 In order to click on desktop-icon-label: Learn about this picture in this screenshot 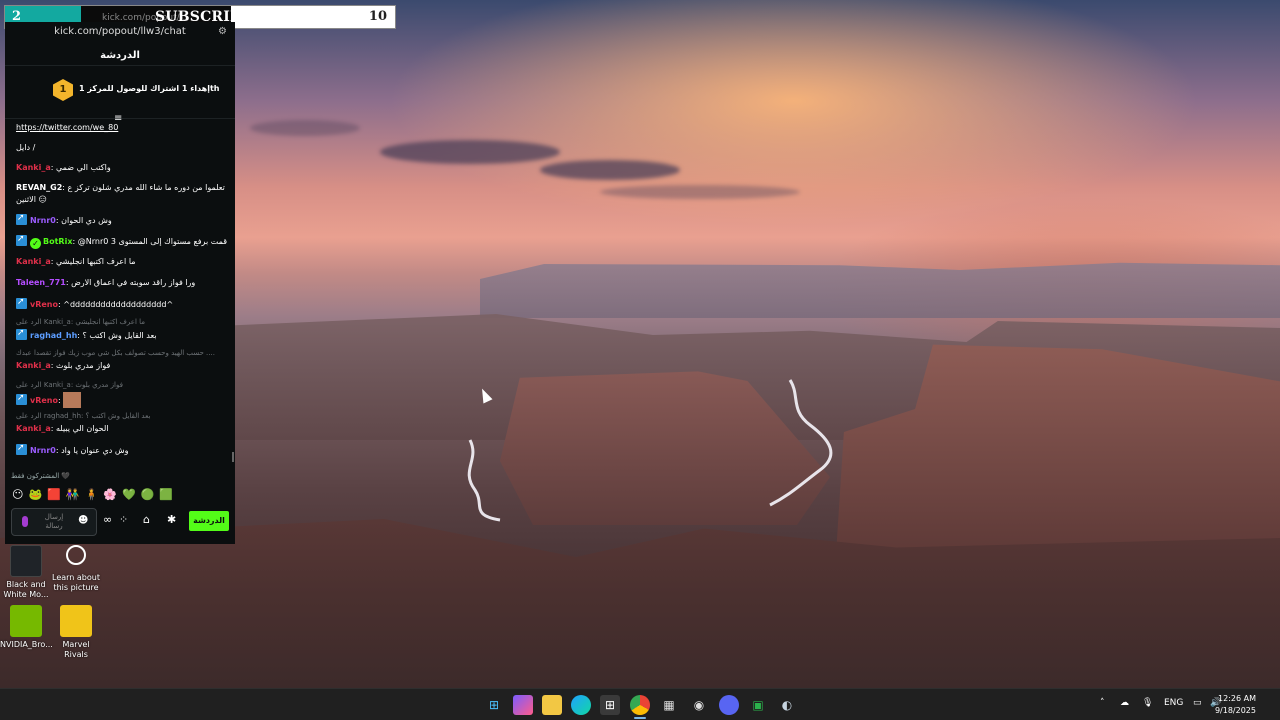, I will do `click(76, 582)`.